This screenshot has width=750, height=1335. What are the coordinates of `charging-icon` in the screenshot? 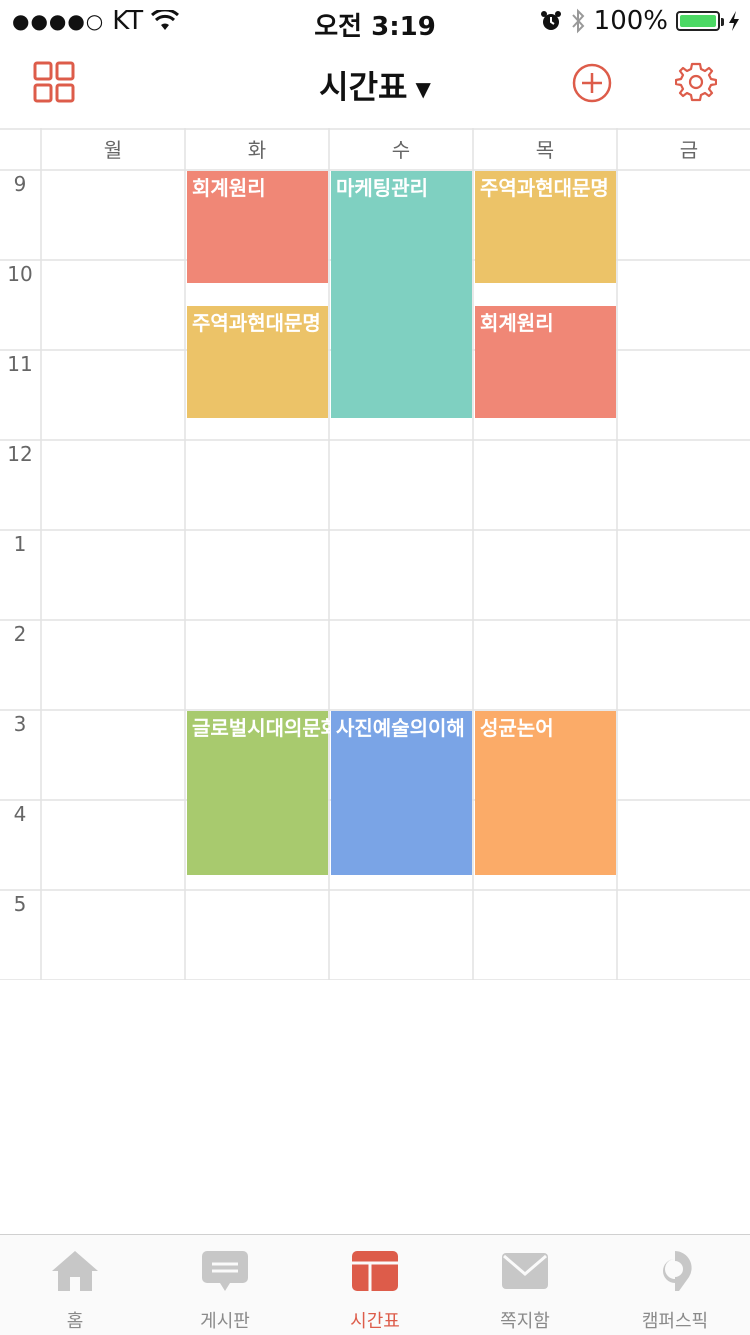 It's located at (734, 21).